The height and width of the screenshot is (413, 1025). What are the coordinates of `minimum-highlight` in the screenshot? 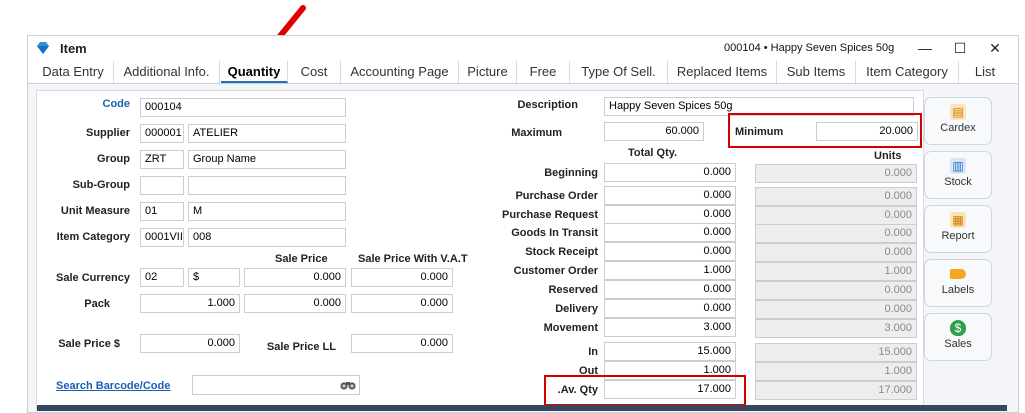 It's located at (825, 130).